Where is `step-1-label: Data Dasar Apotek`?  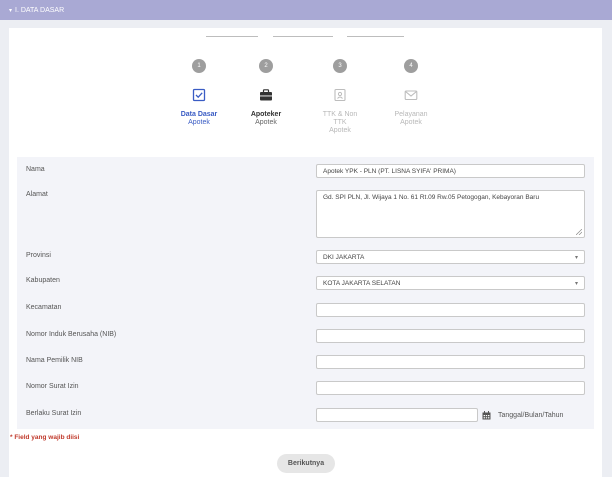
step-1-label: Data Dasar Apotek is located at coordinates (199, 119).